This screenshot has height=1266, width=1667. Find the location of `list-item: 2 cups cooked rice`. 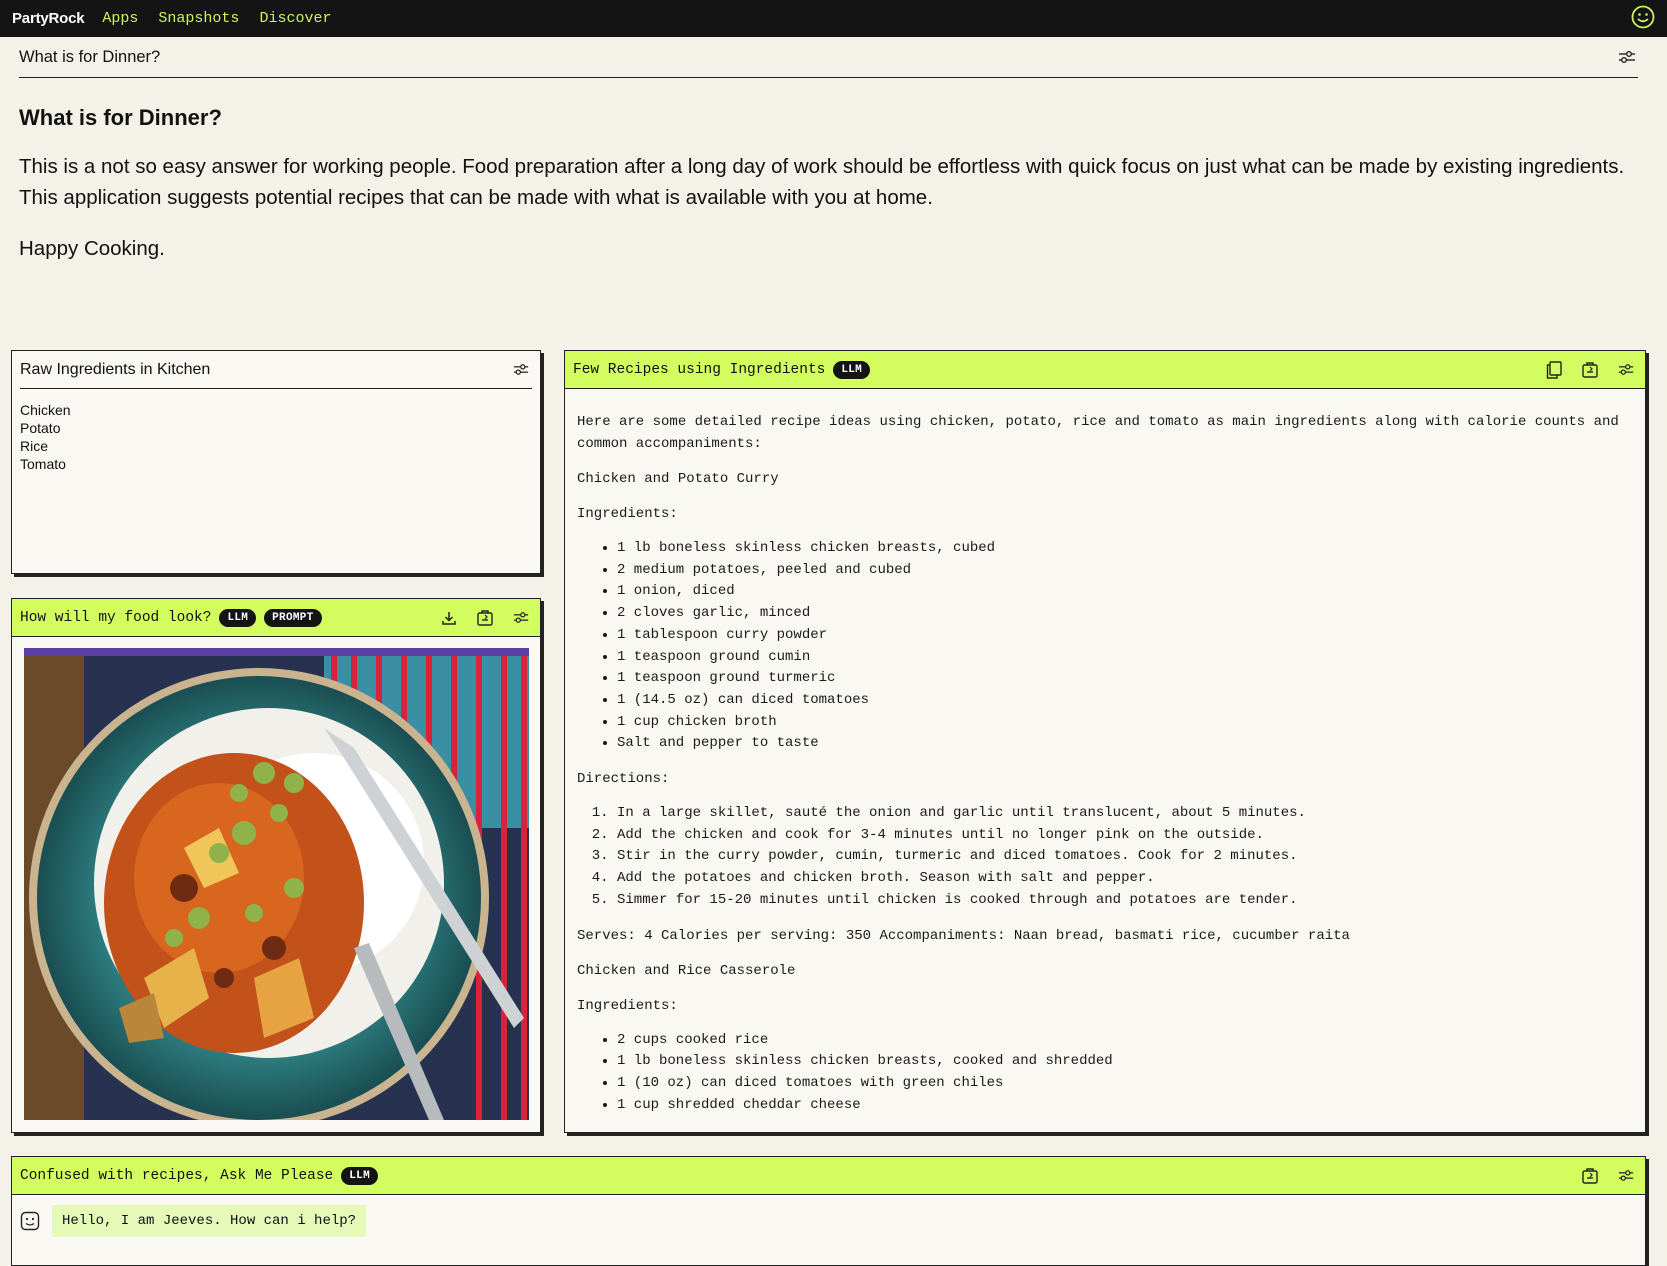

list-item: 2 cups cooked rice is located at coordinates (1125, 1041).